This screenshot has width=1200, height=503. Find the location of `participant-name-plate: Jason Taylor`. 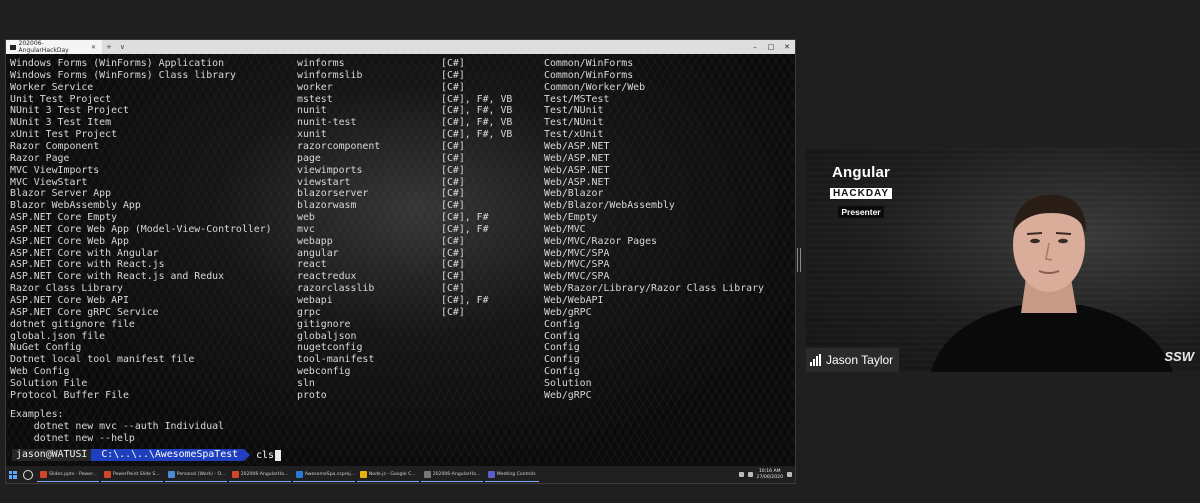

participant-name-plate: Jason Taylor is located at coordinates (853, 360).